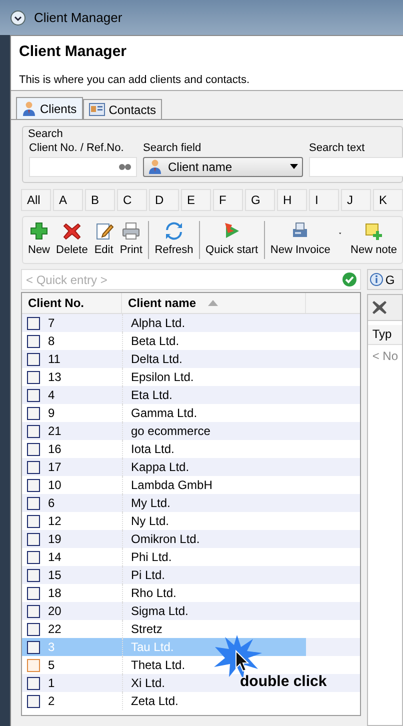  Describe the element at coordinates (153, 593) in the screenshot. I see `table-cell-text: Rho Ltd.` at that location.